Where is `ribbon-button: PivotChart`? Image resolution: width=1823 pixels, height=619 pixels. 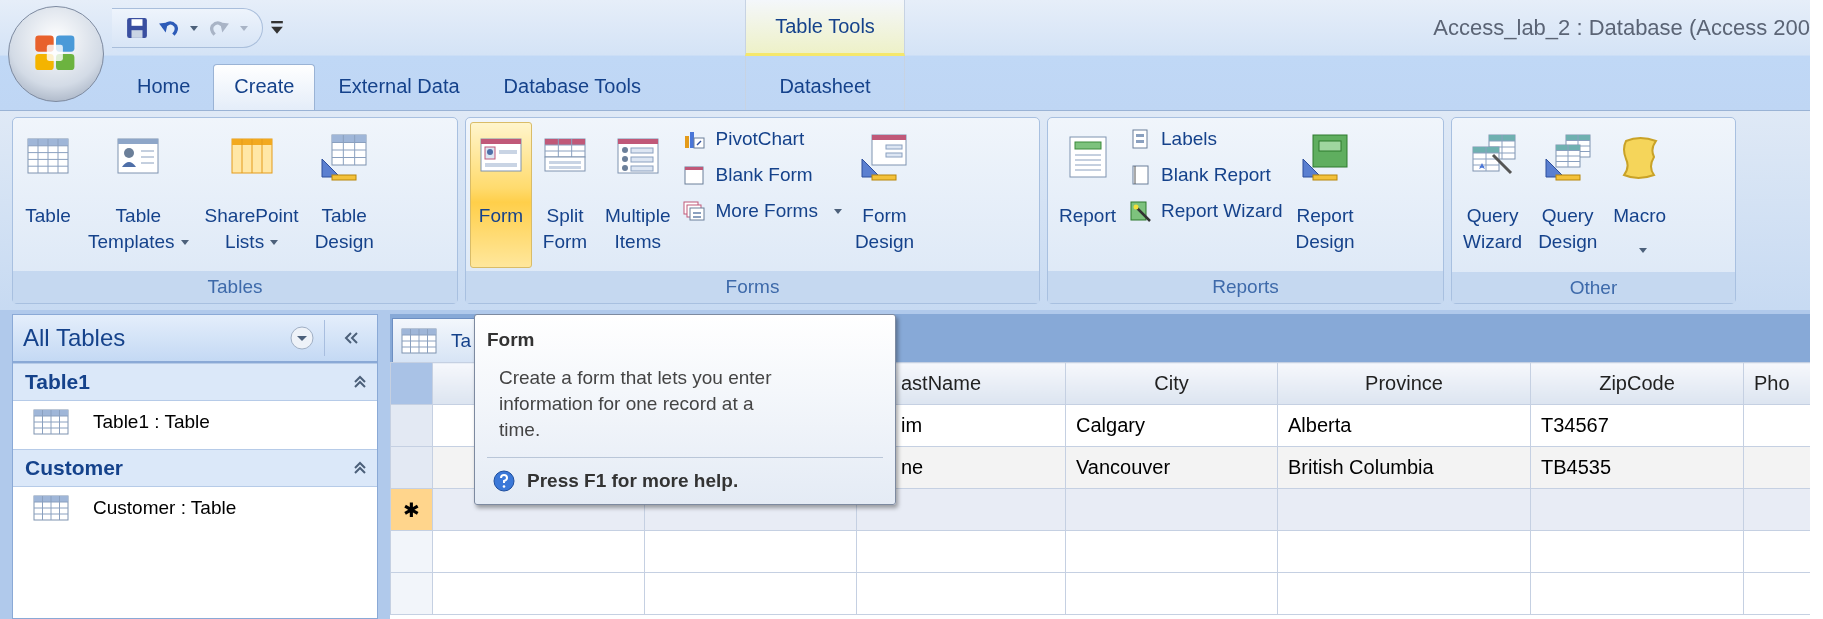
ribbon-button: PivotChart is located at coordinates (762, 139).